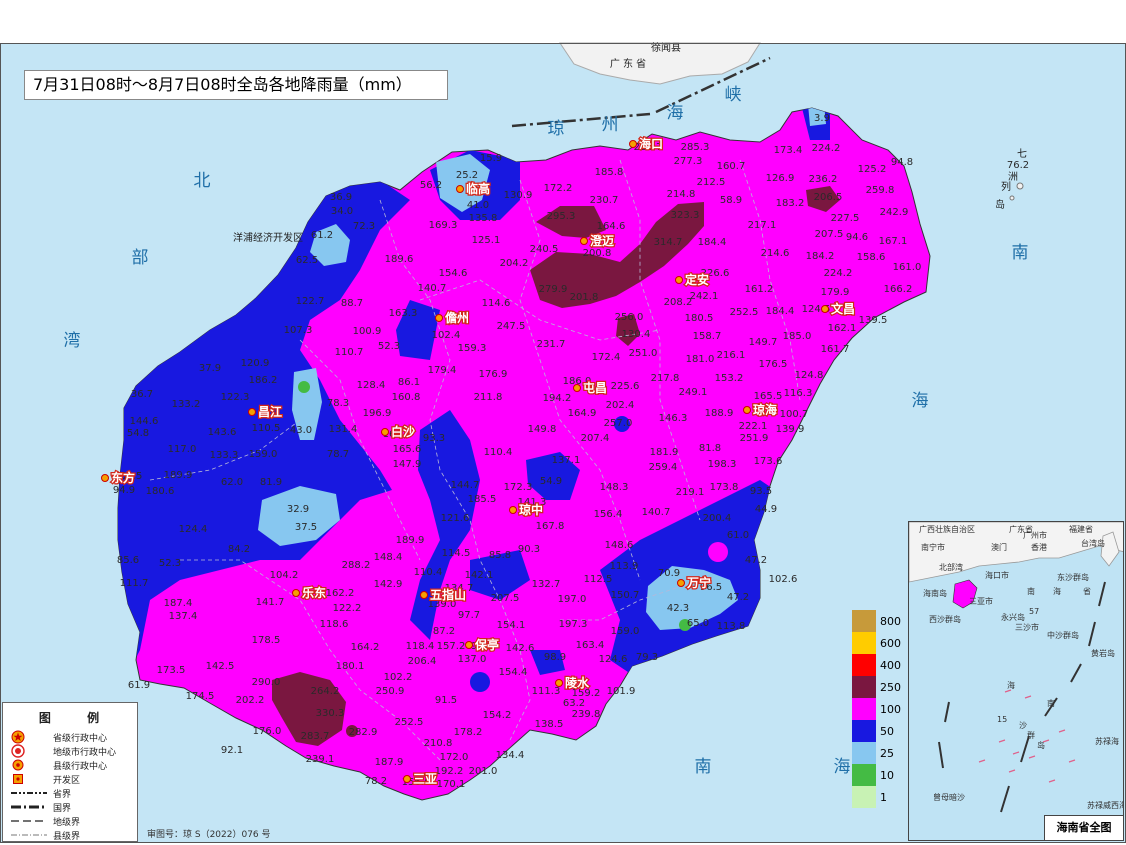  What do you see at coordinates (472, 659) in the screenshot?
I see `rainfall-value: 137.0` at bounding box center [472, 659].